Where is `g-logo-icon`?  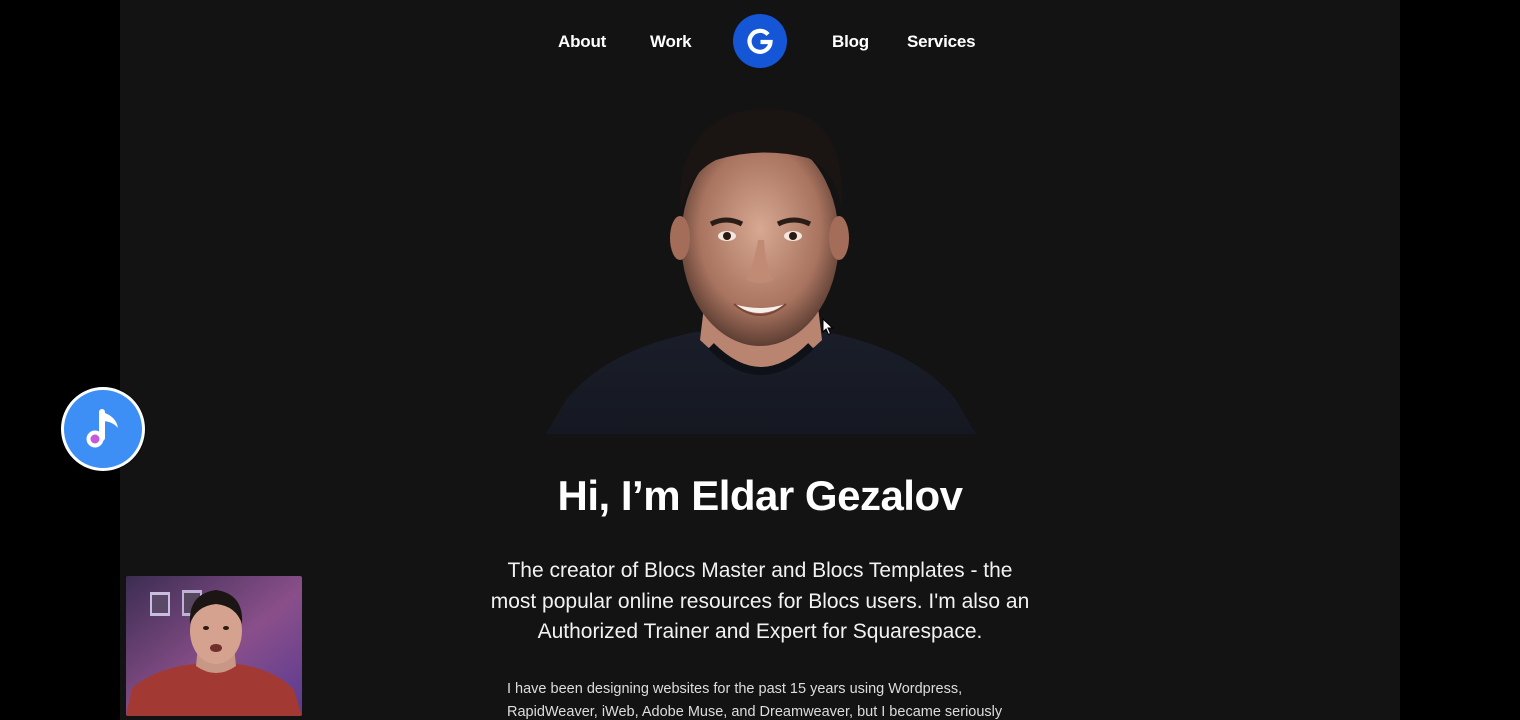
g-logo-icon is located at coordinates (760, 41).